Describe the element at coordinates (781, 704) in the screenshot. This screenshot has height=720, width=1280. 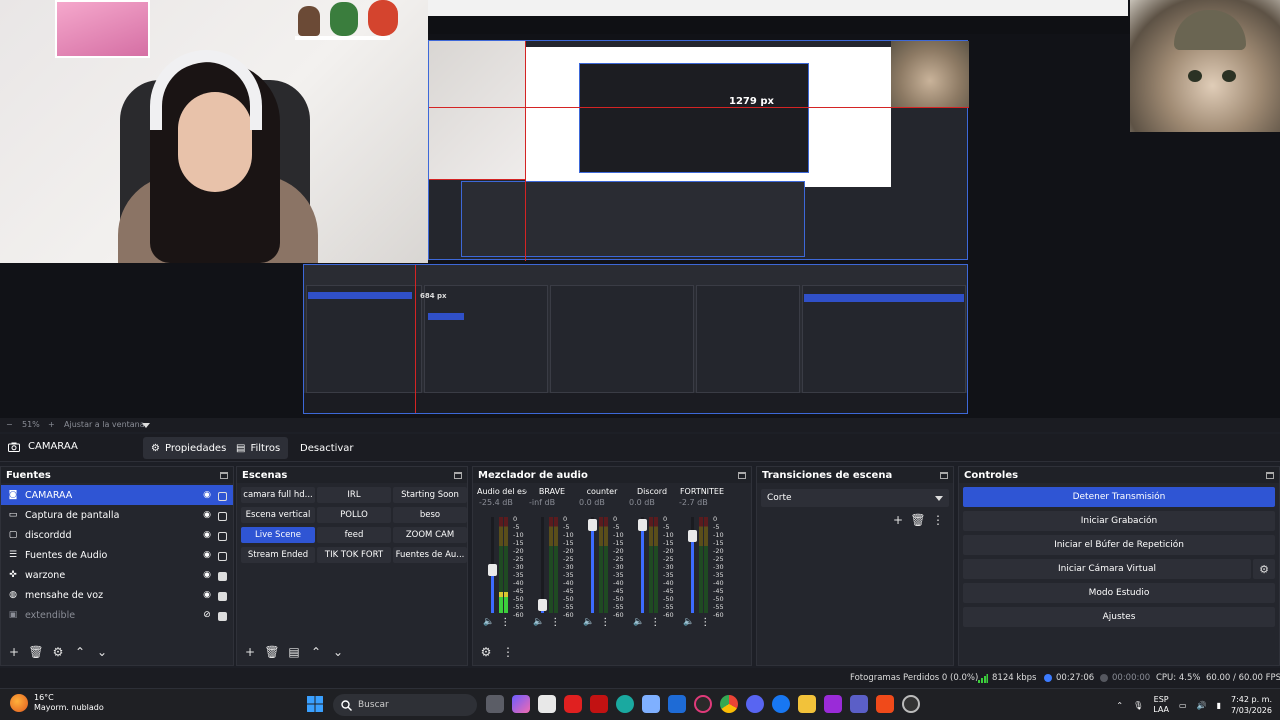
I see `facebook-icon` at that location.